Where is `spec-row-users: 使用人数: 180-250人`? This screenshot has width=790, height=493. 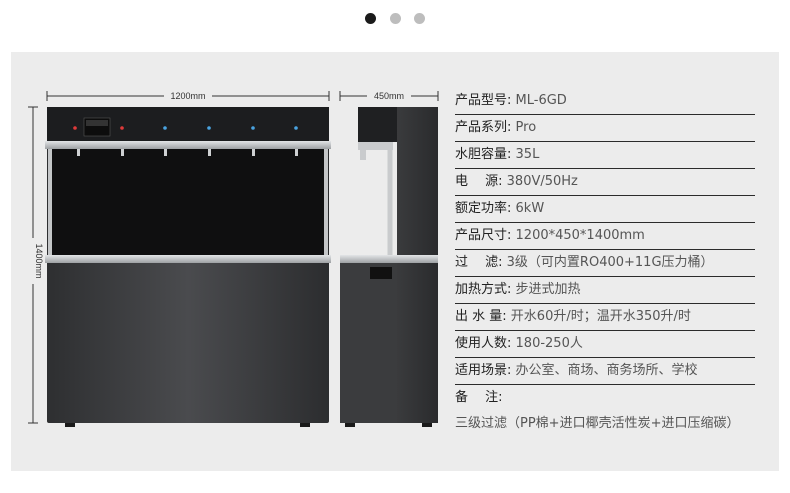 spec-row-users: 使用人数: 180-250人 is located at coordinates (605, 344).